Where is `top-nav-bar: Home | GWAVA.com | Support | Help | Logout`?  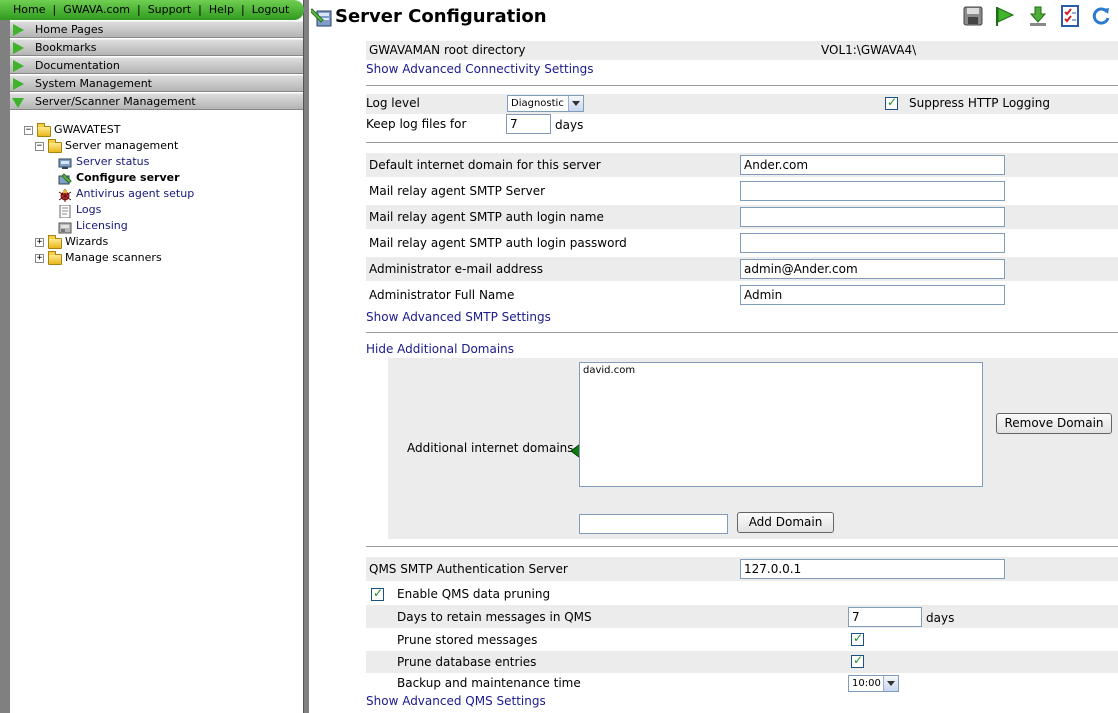
top-nav-bar: Home | GWAVA.com | Support | Help | Logout is located at coordinates (152, 10).